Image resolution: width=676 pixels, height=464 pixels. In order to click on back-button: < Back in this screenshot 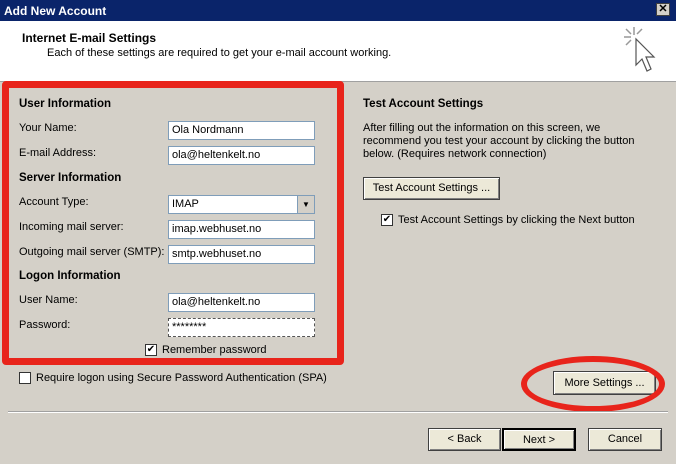, I will do `click(464, 439)`.